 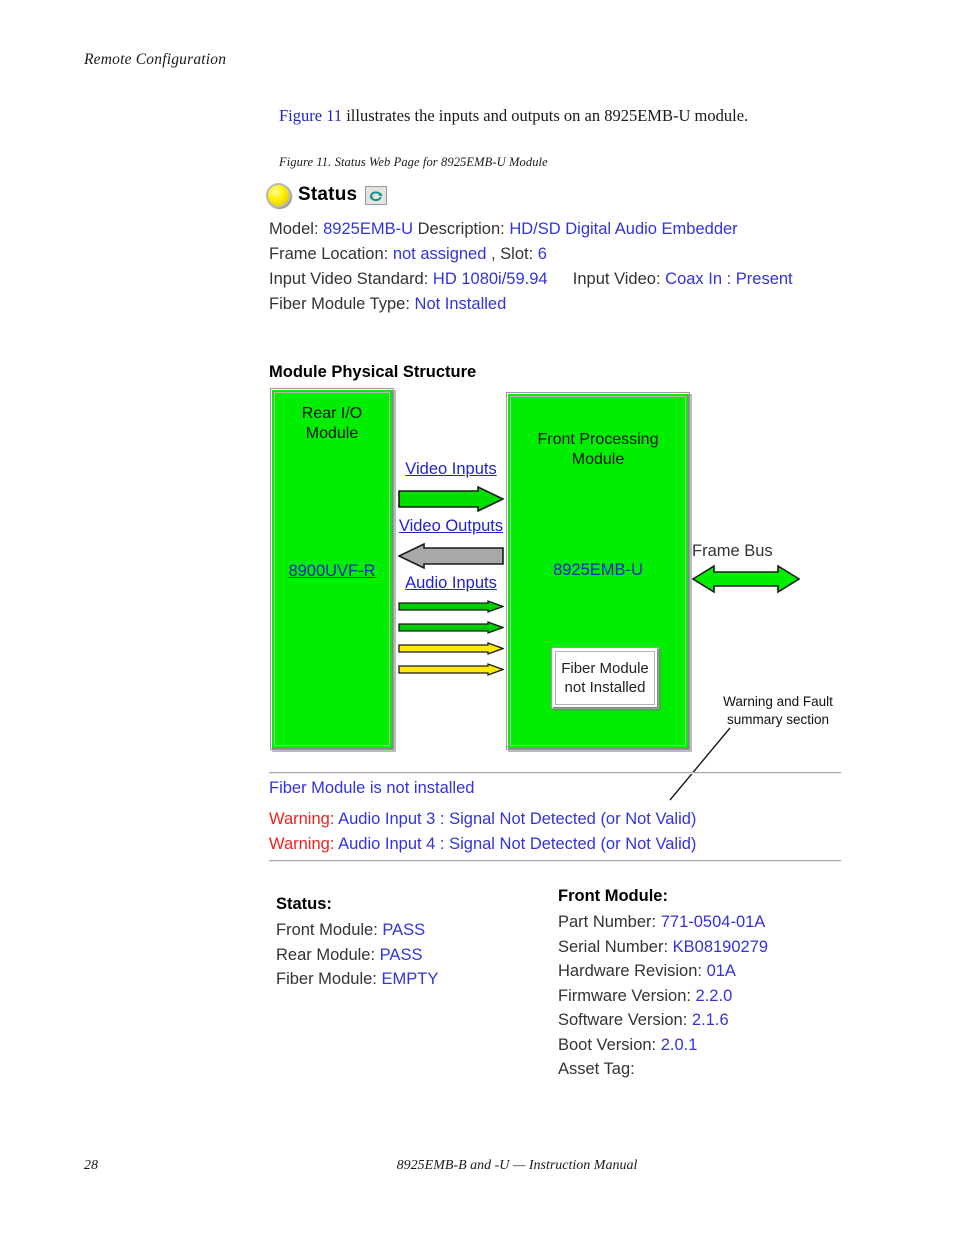 What do you see at coordinates (623, 229) in the screenshot?
I see `description-value: HD/SD Digital Audio Embedder` at bounding box center [623, 229].